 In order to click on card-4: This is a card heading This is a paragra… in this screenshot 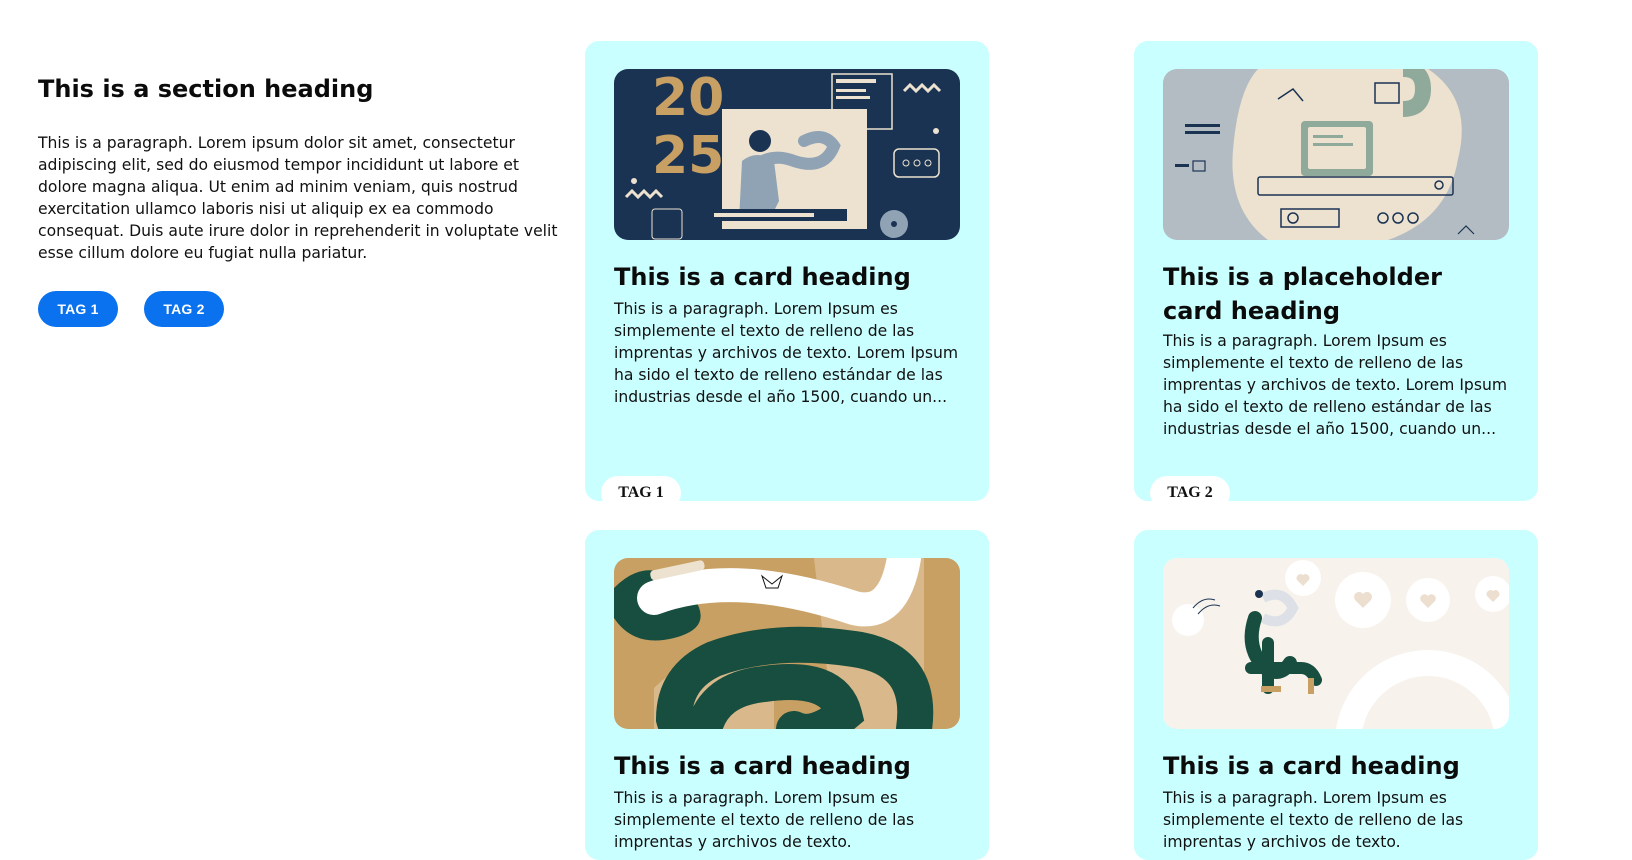, I will do `click(1336, 695)`.